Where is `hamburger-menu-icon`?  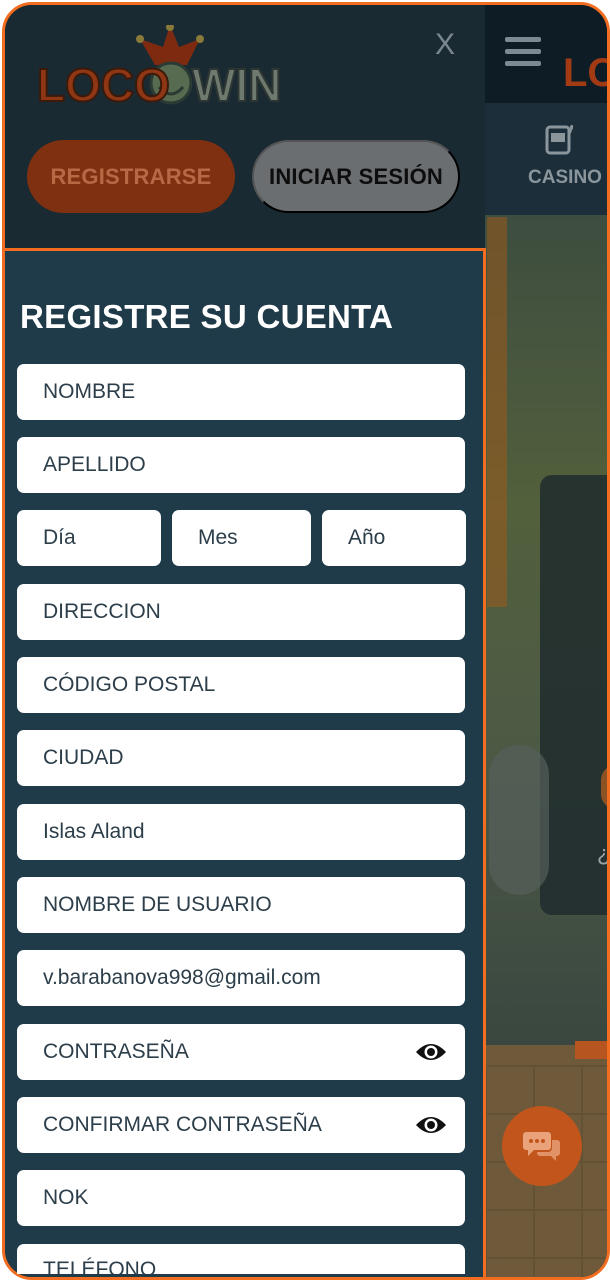
hamburger-menu-icon is located at coordinates (523, 52).